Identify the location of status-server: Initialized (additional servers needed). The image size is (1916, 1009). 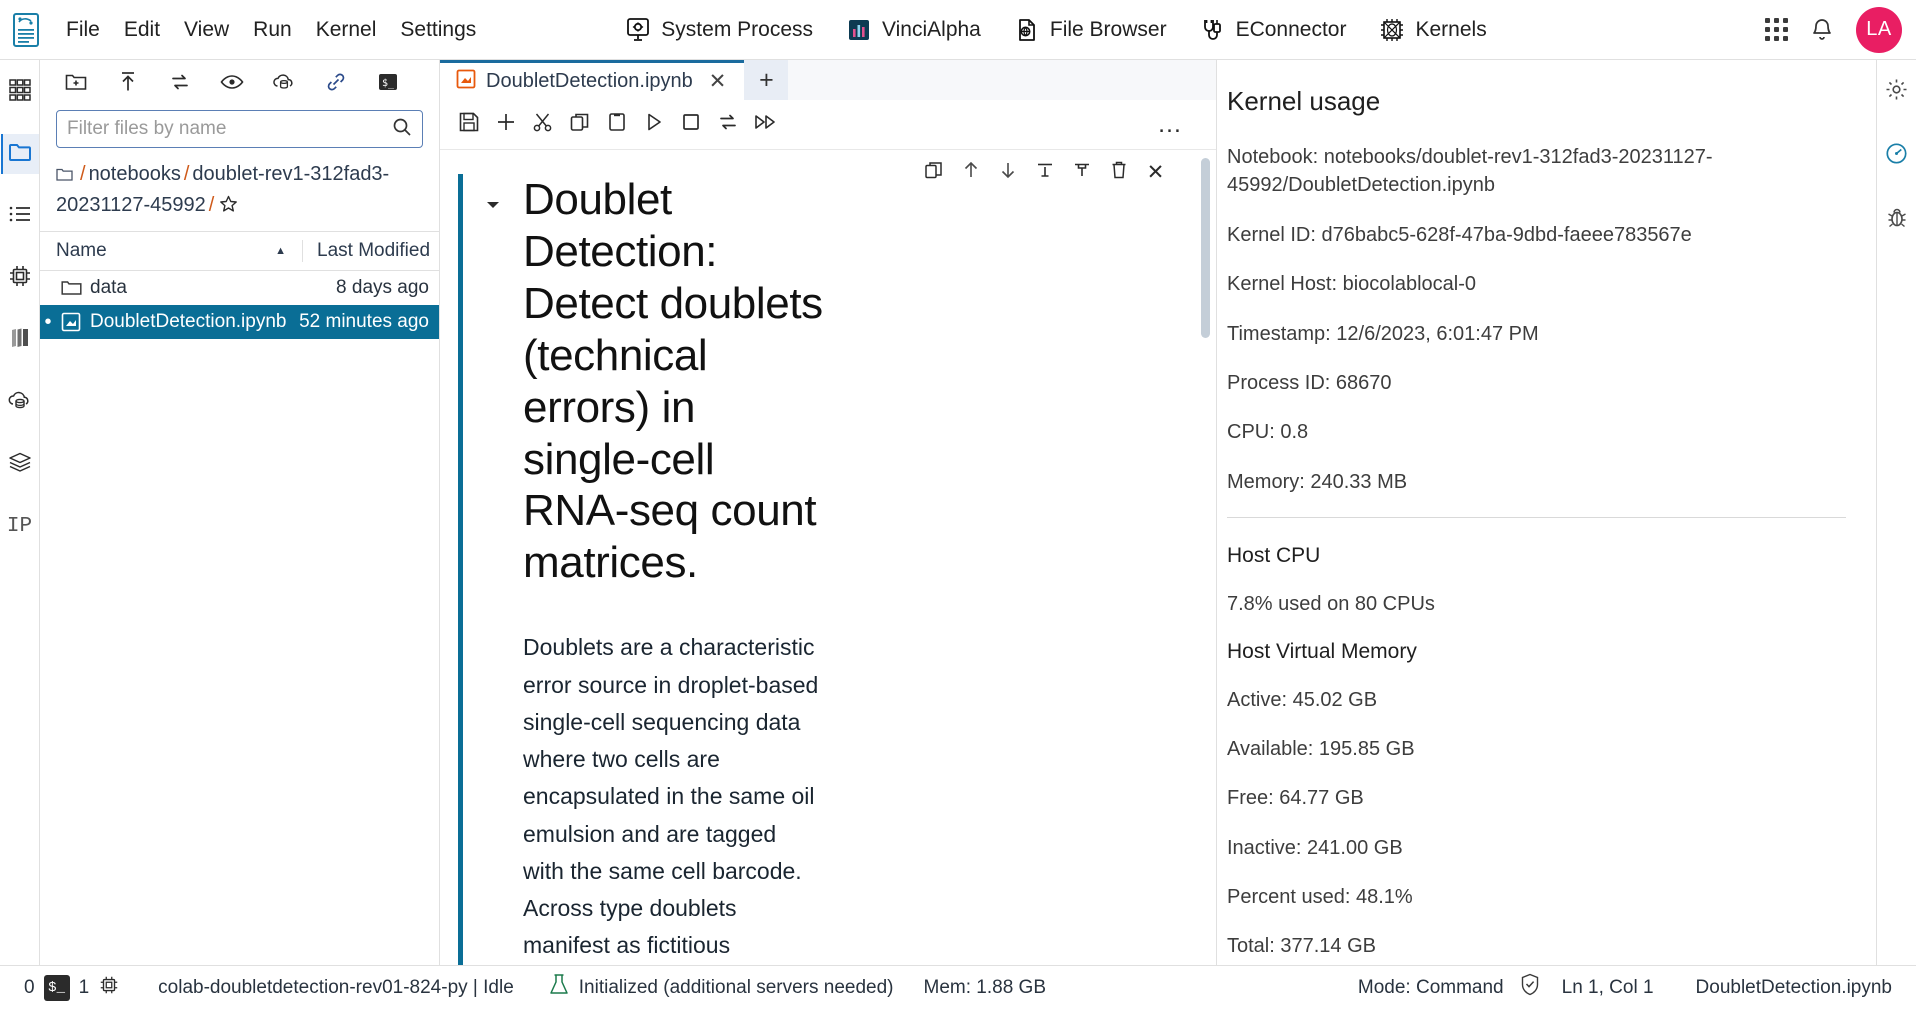
(721, 988).